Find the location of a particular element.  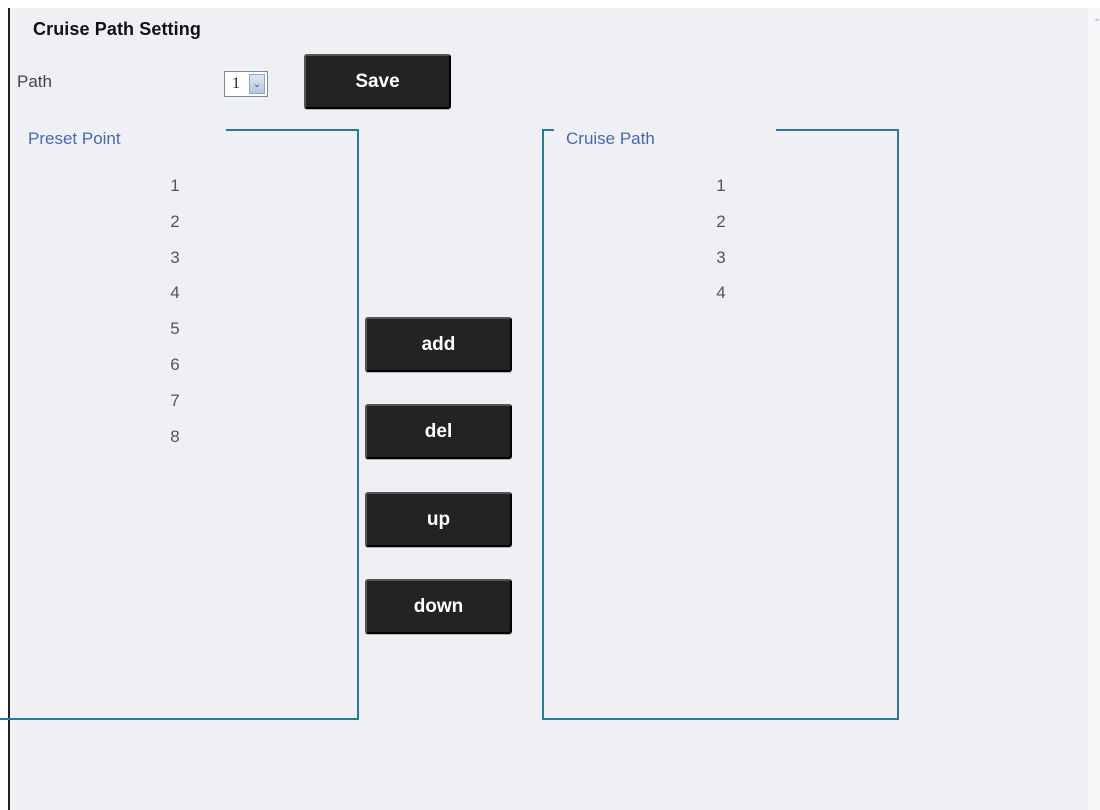

preset-point-label: Preset Point is located at coordinates (74, 138).